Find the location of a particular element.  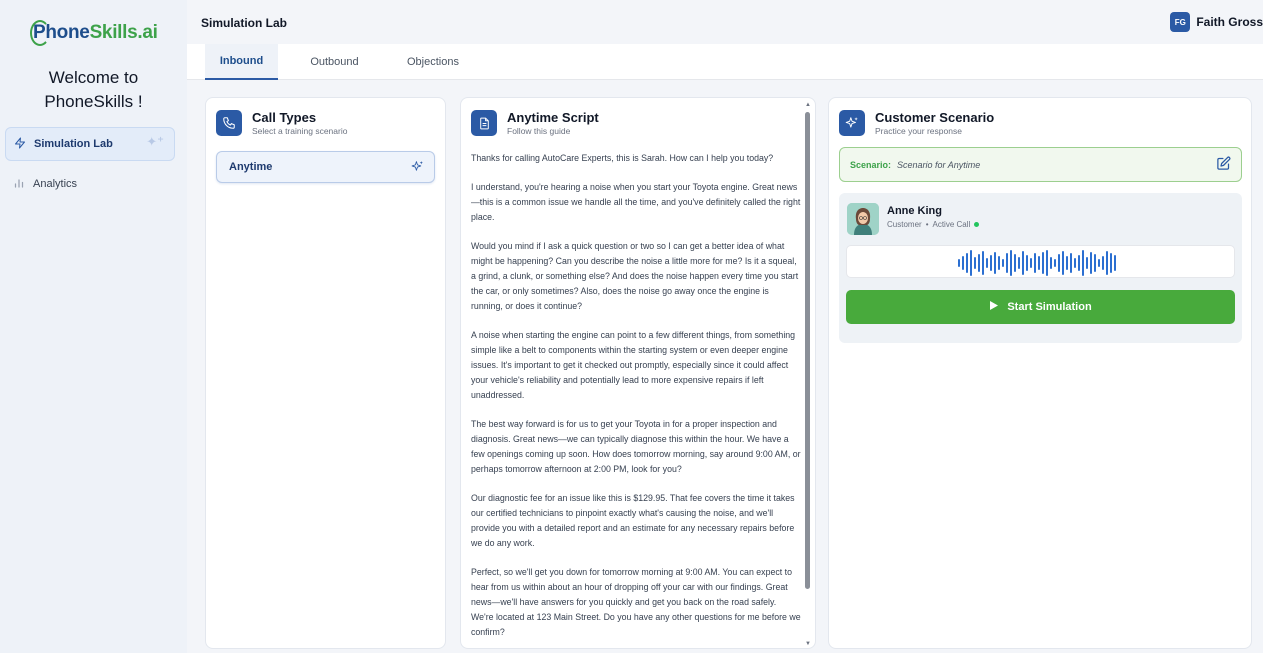

bar-chart-icon is located at coordinates (19, 184).